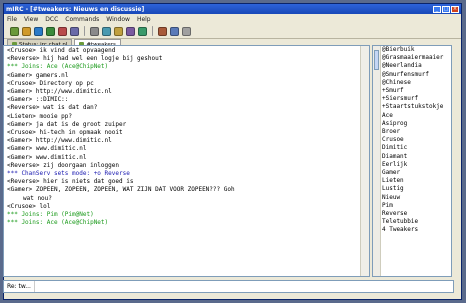 The height and width of the screenshot is (303, 466). What do you see at coordinates (75, 9) in the screenshot?
I see `window-title: mIRC - [#tweakers: Nieuws en discussie]` at bounding box center [75, 9].